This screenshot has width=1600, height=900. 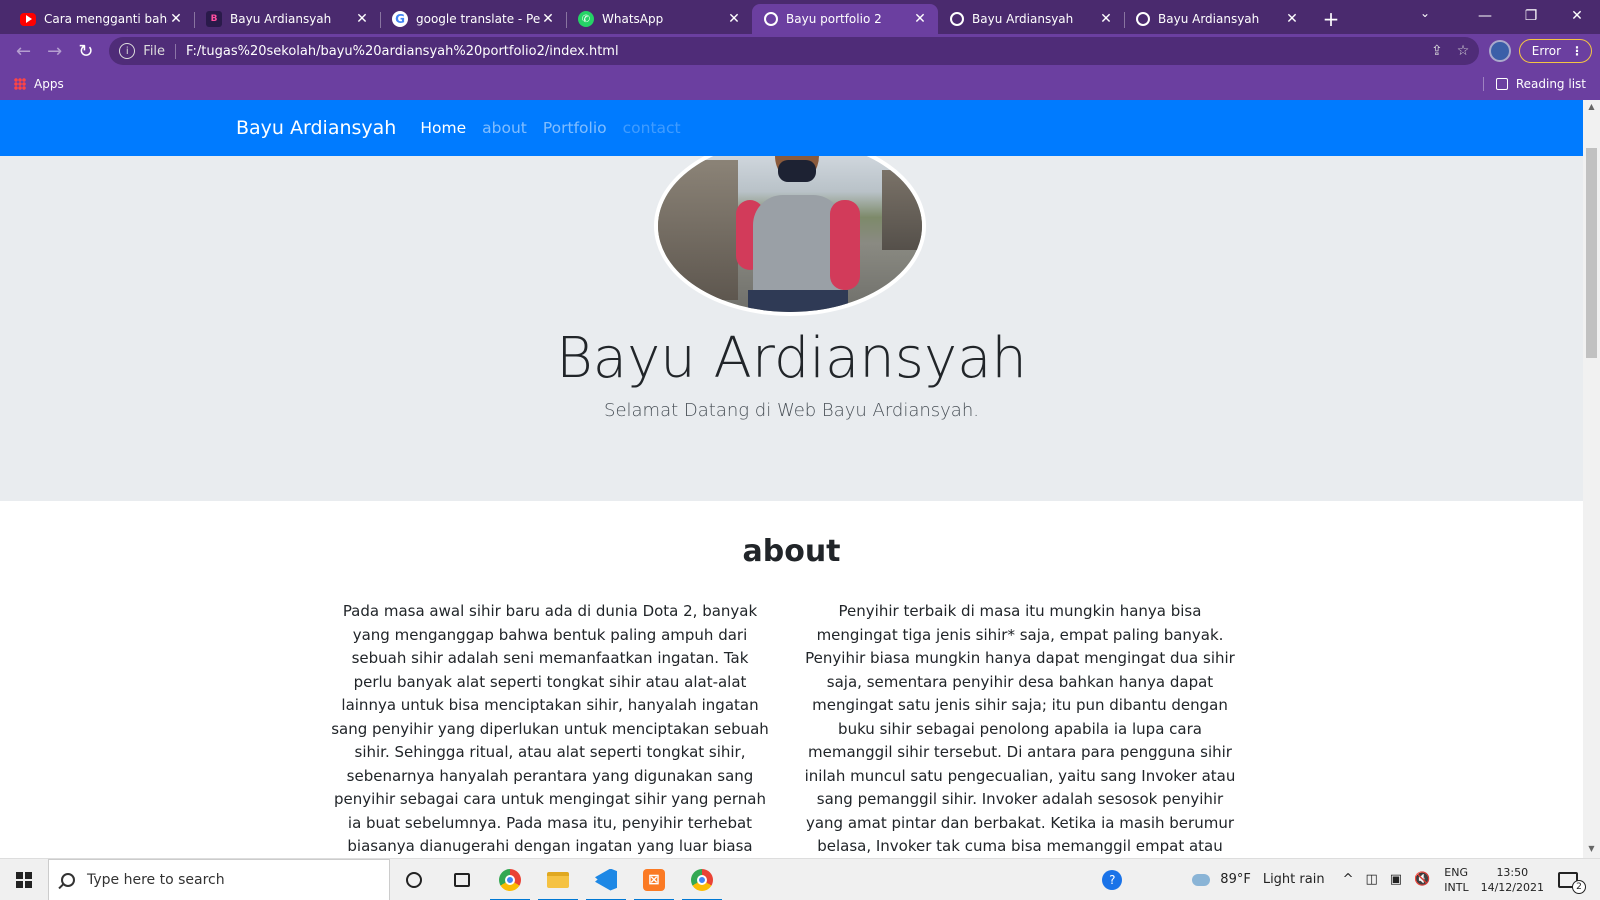 What do you see at coordinates (504, 128) in the screenshot?
I see `nav-about: about` at bounding box center [504, 128].